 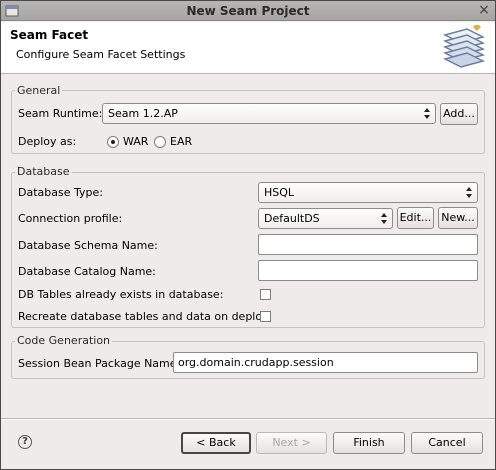 What do you see at coordinates (25, 442) in the screenshot?
I see `help-icon: ?` at bounding box center [25, 442].